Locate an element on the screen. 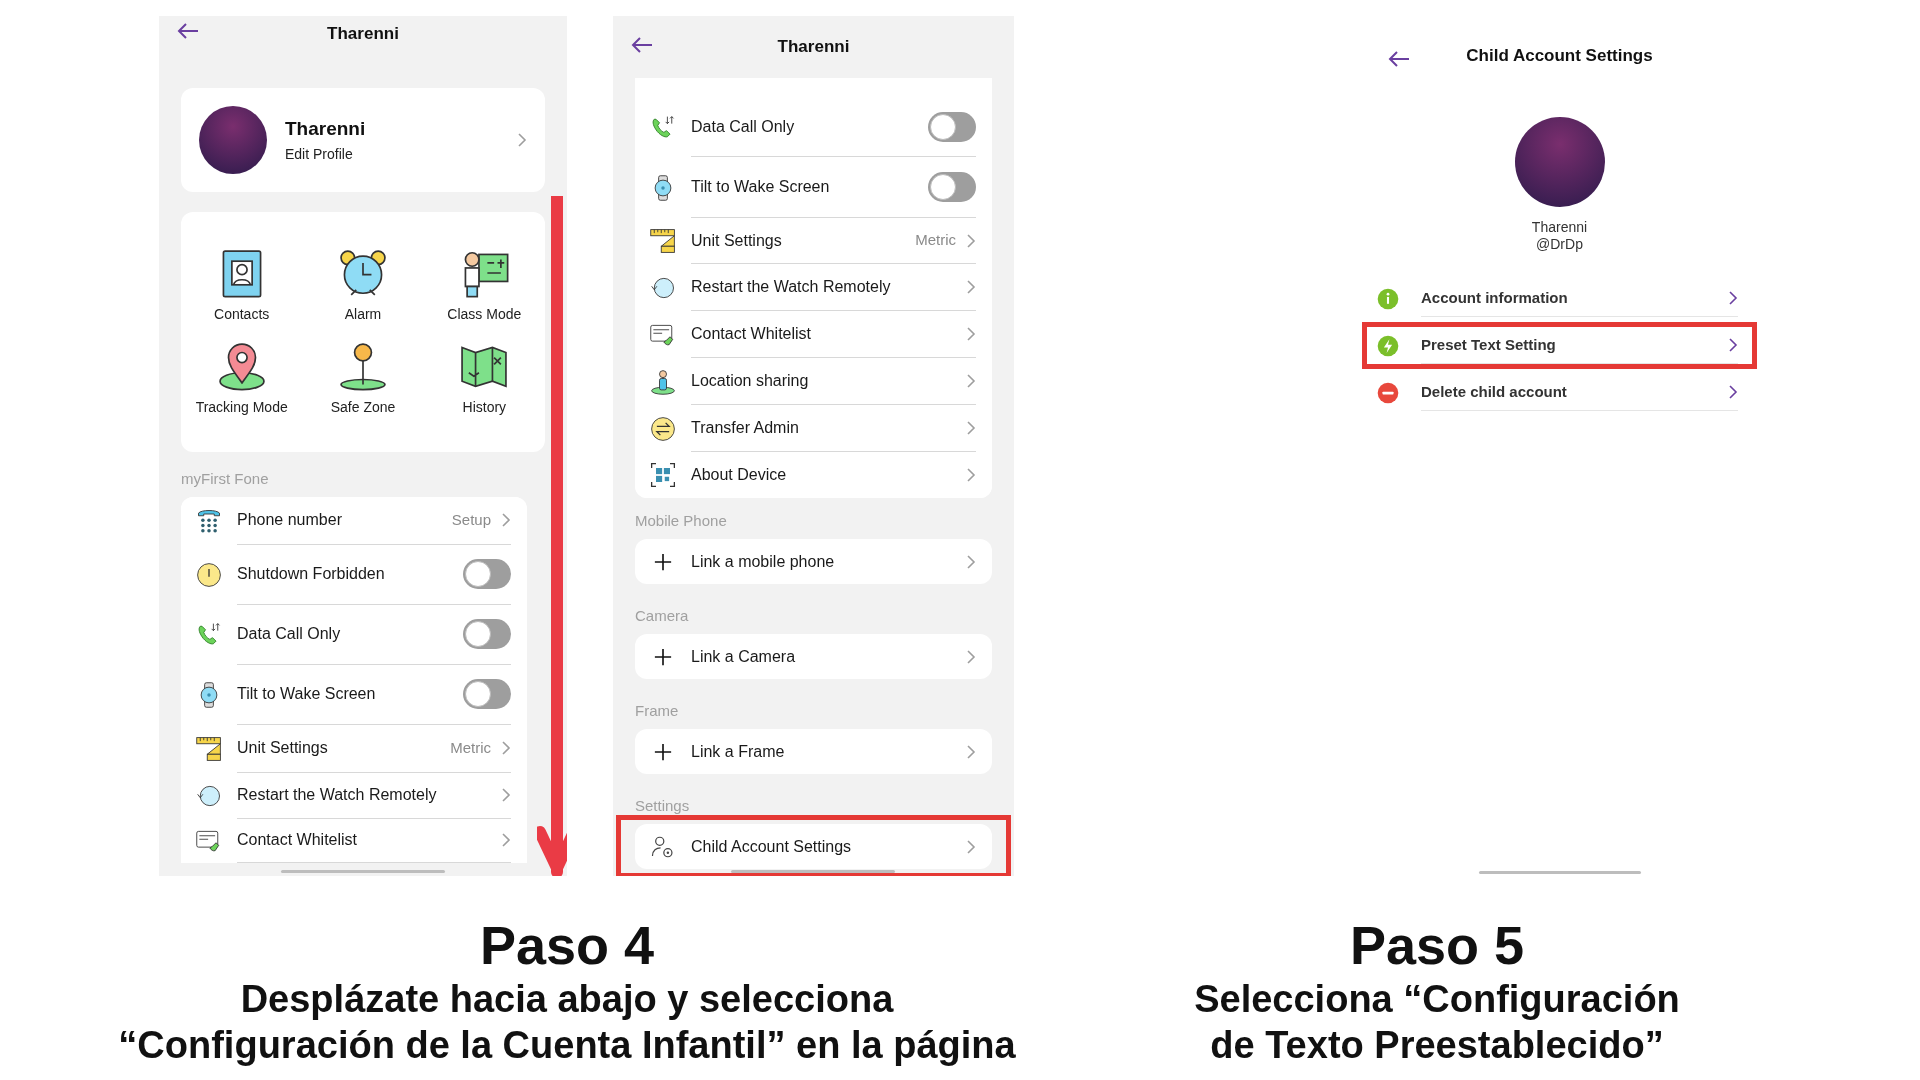 Image resolution: width=1920 pixels, height=1080 pixels. lightning-icon is located at coordinates (1388, 345).